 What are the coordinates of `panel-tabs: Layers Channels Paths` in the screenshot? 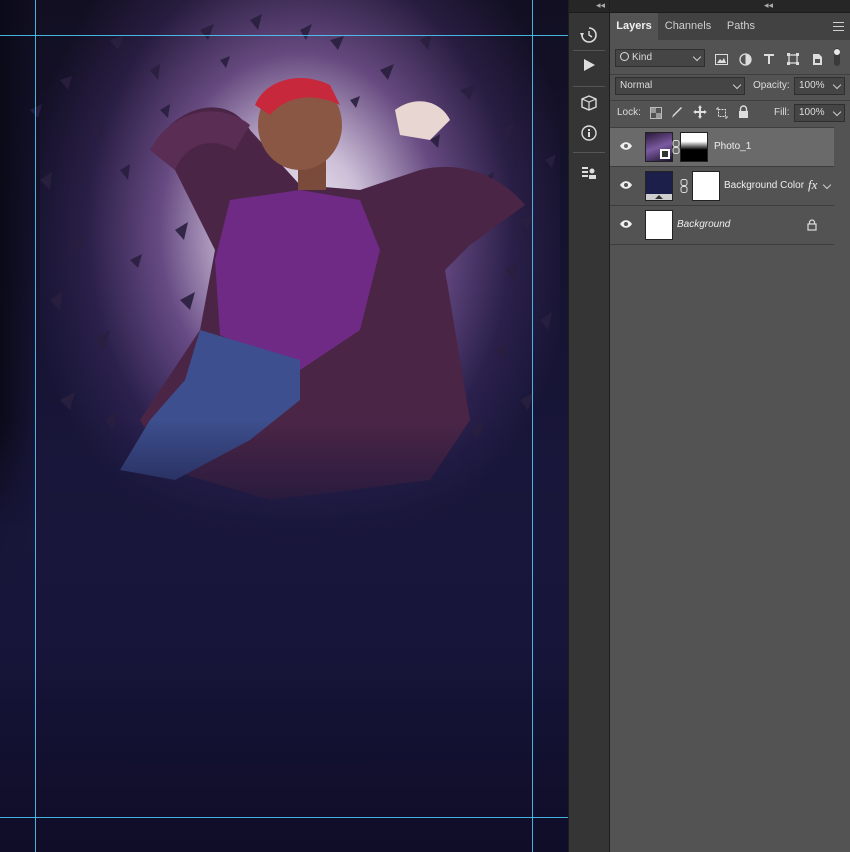 It's located at (730, 26).